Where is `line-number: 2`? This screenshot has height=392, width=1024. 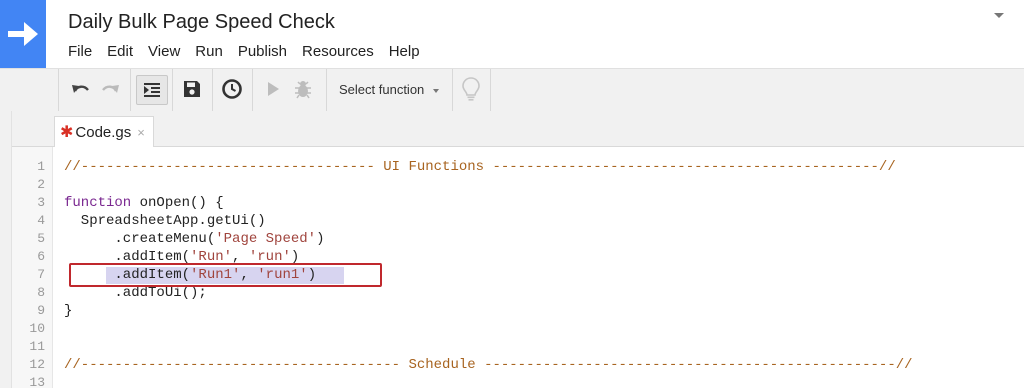
line-number: 2 is located at coordinates (41, 184).